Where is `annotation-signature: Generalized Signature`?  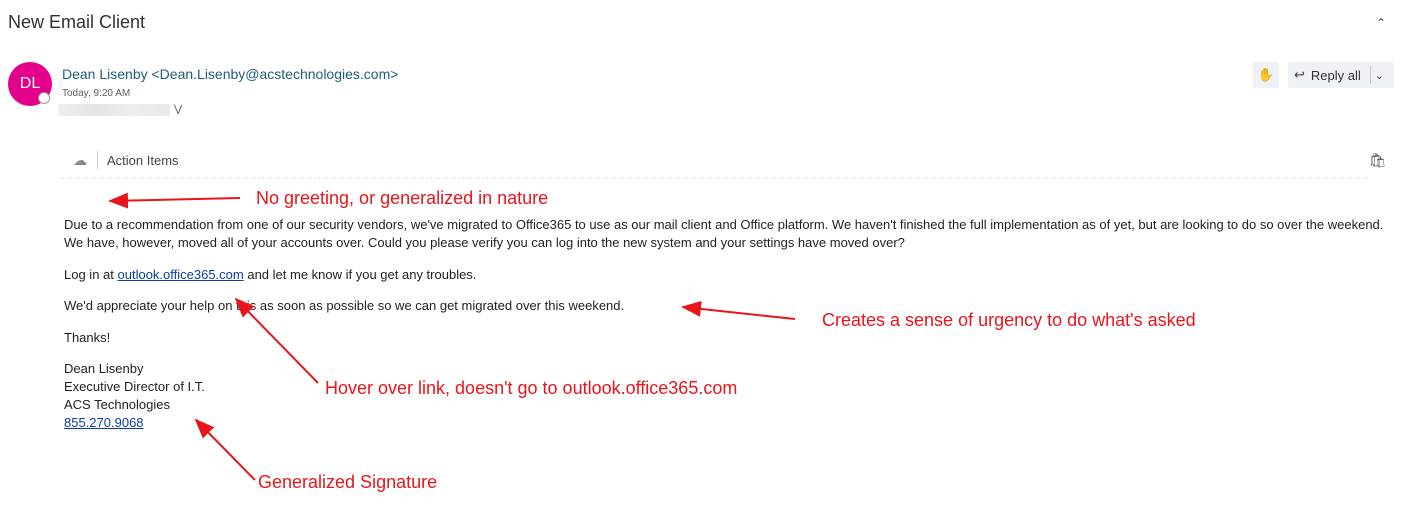 annotation-signature: Generalized Signature is located at coordinates (348, 482).